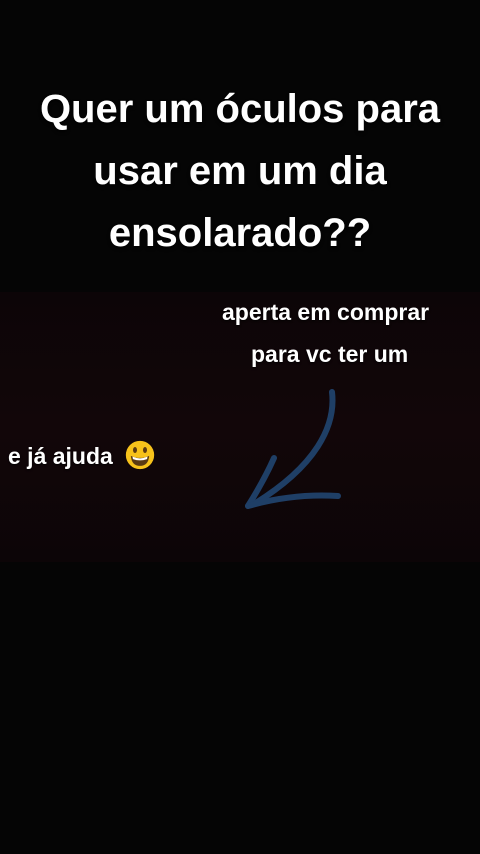  Describe the element at coordinates (293, 449) in the screenshot. I see `hand-drawn-arrow-icon` at that location.